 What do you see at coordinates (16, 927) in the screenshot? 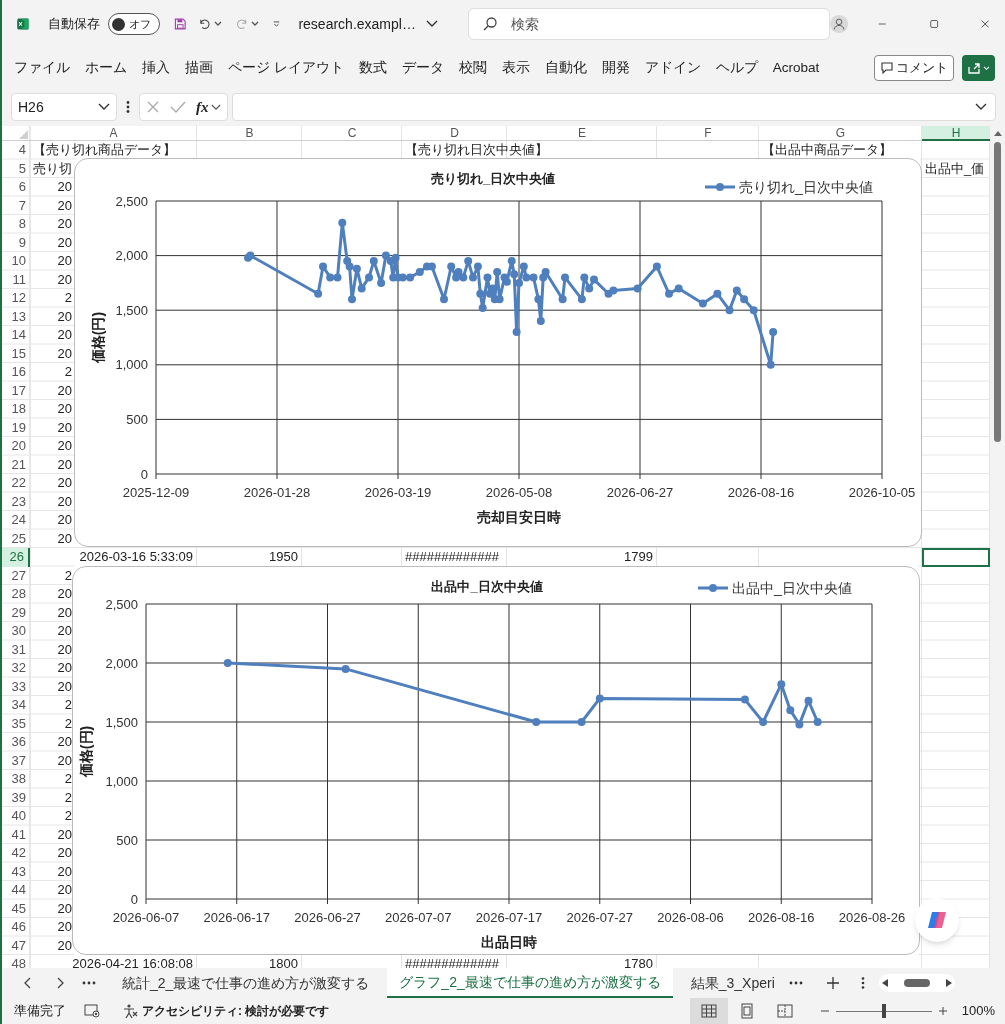
I see `row-header: 46` at bounding box center [16, 927].